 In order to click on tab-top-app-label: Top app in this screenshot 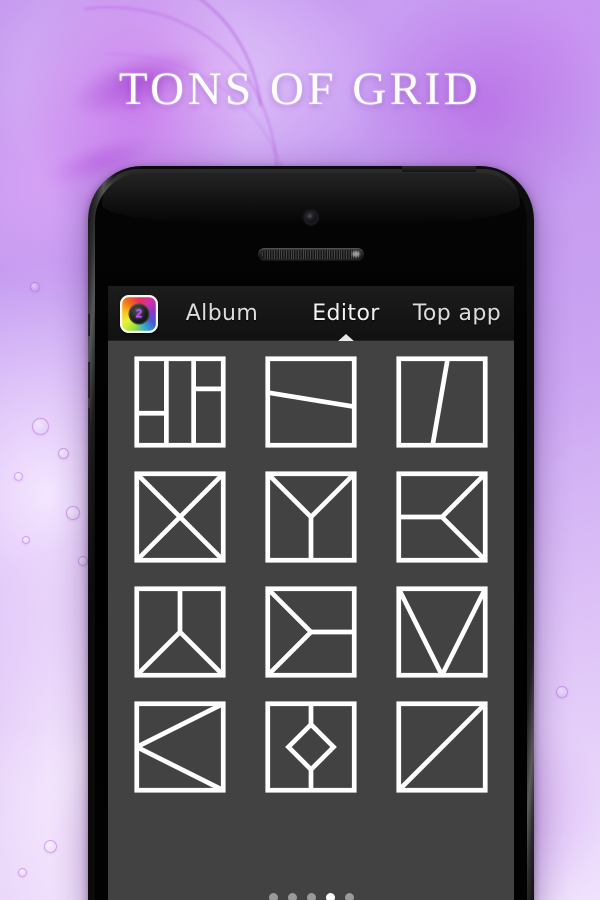, I will do `click(457, 313)`.